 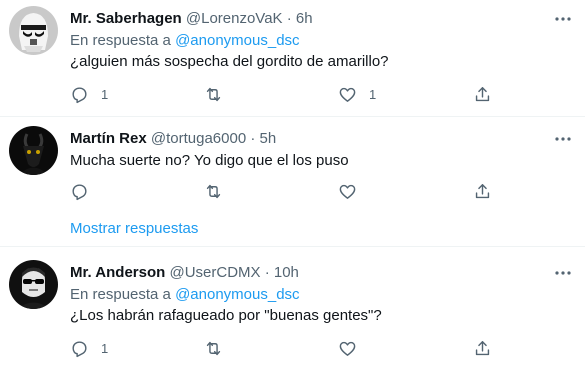 I want to click on timestamp: 10h, so click(x=286, y=272).